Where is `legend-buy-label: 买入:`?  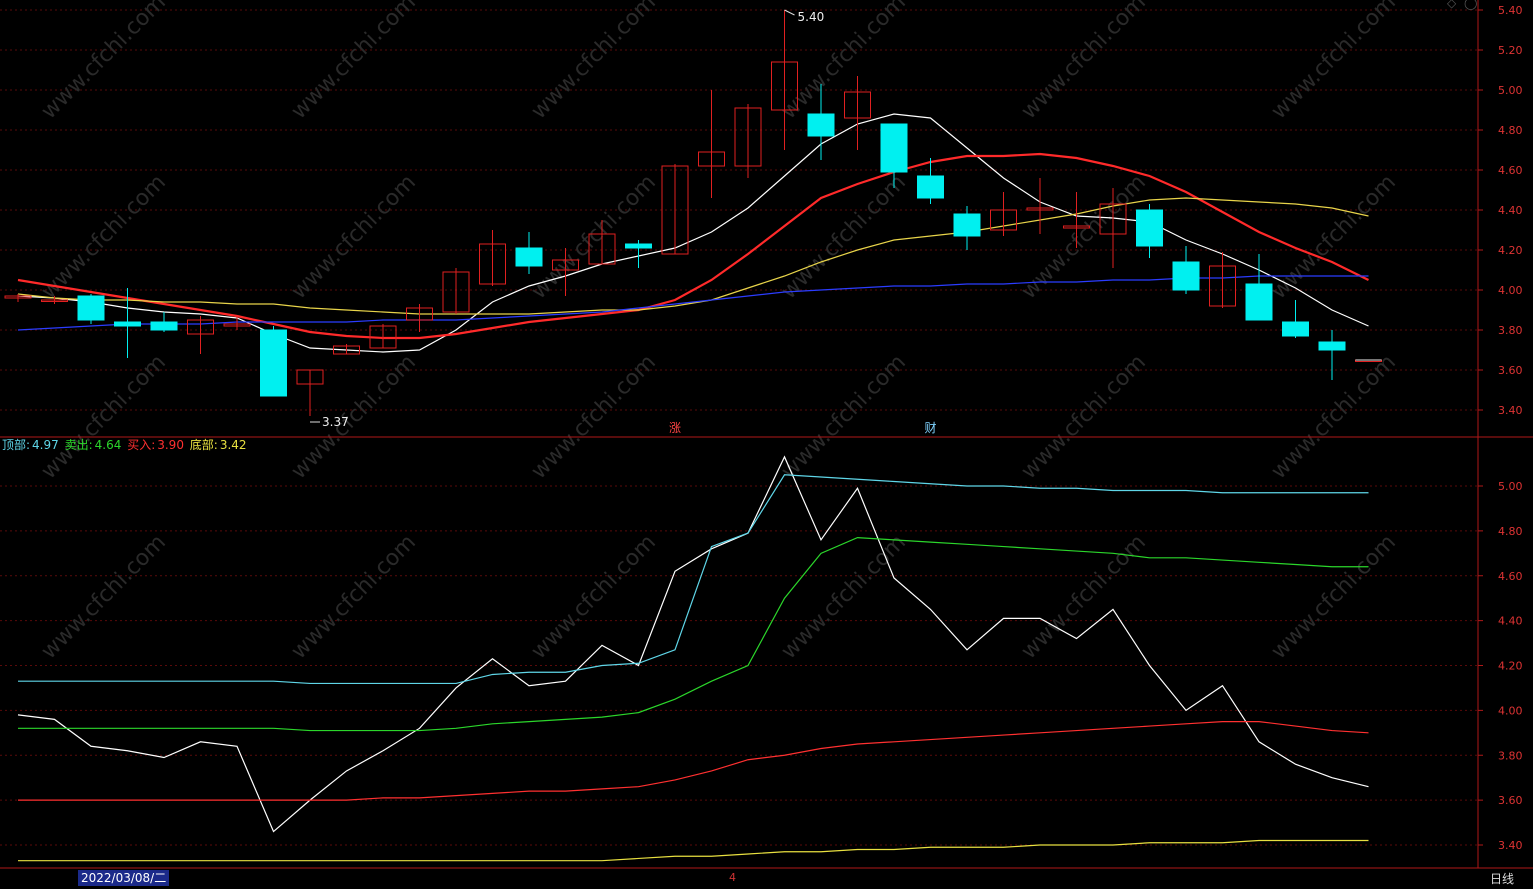 legend-buy-label: 买入: is located at coordinates (141, 445).